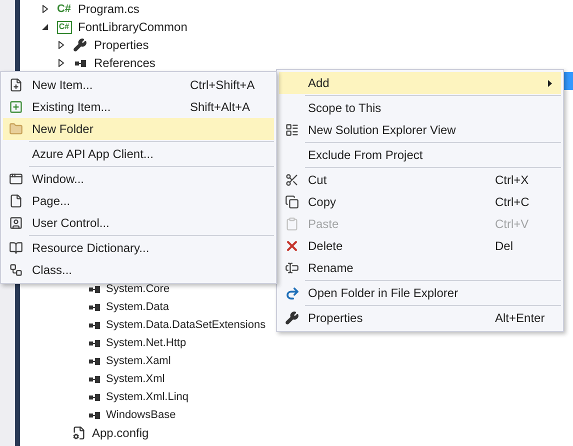 The width and height of the screenshot is (573, 446). Describe the element at coordinates (420, 106) in the screenshot. I see `menu-item: Scope to This` at that location.